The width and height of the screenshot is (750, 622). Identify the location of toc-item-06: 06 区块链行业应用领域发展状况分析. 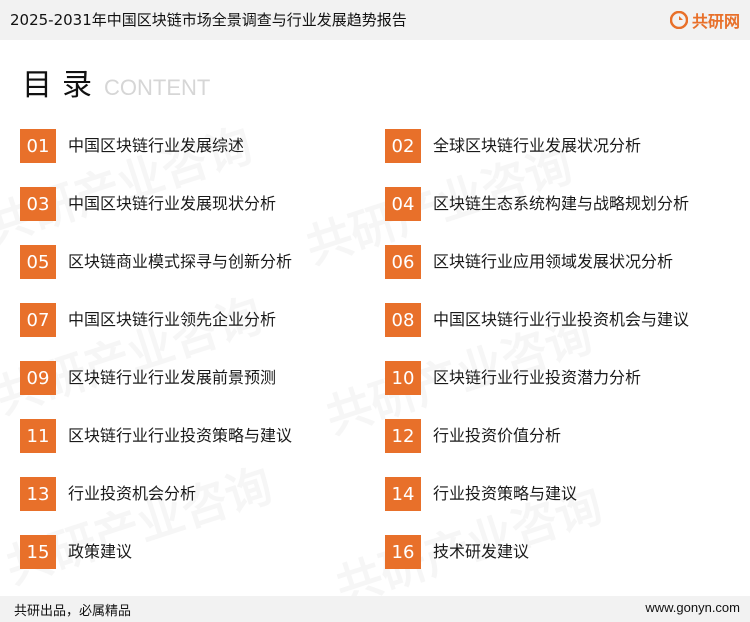
(550, 262).